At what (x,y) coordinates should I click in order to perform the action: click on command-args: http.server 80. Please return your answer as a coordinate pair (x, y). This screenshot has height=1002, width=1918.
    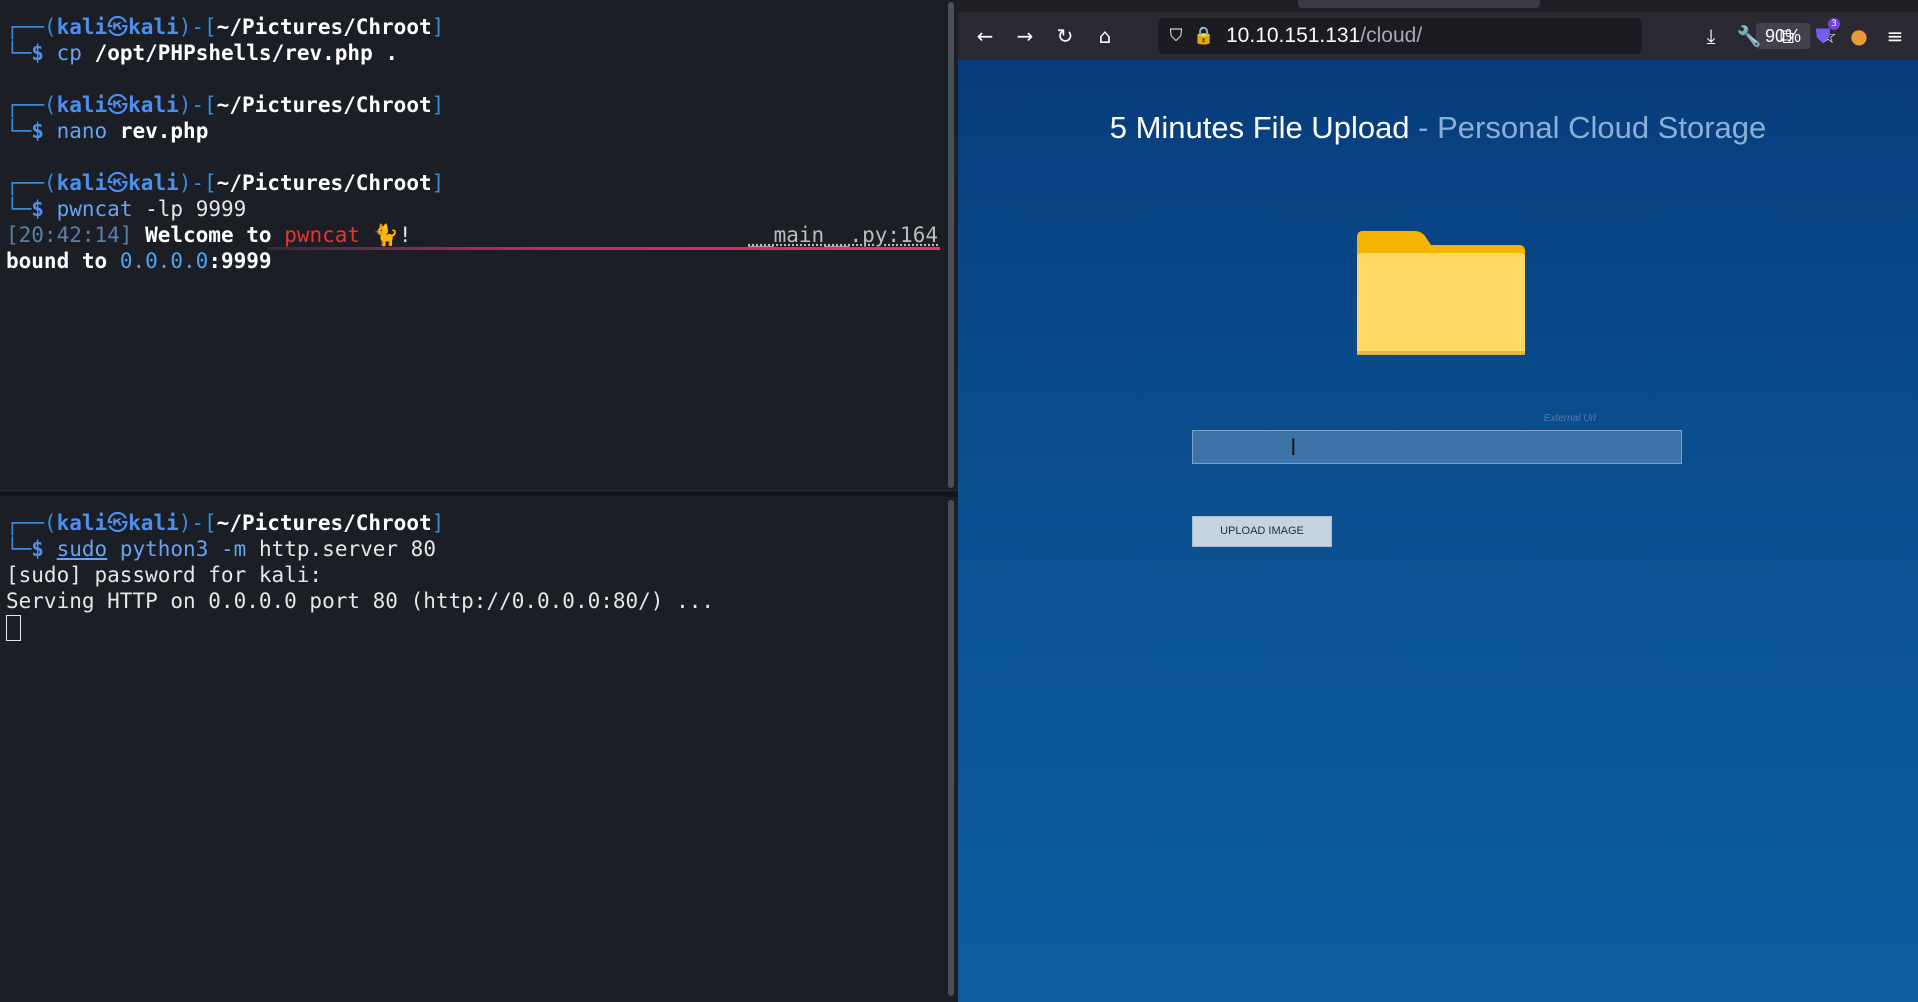
    Looking at the image, I should click on (347, 549).